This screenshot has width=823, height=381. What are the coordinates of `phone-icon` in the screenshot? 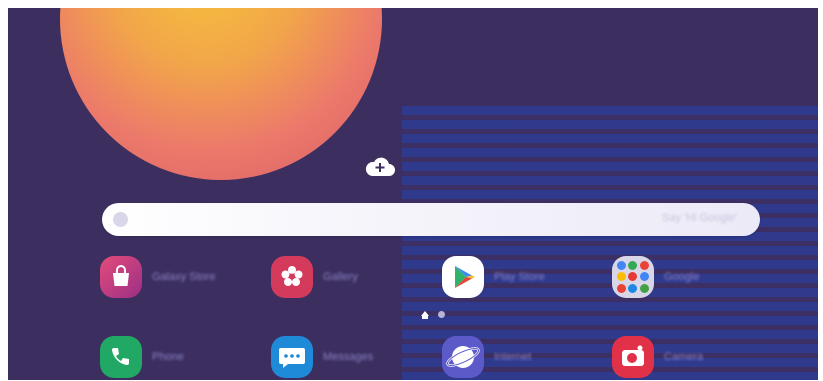 It's located at (121, 357).